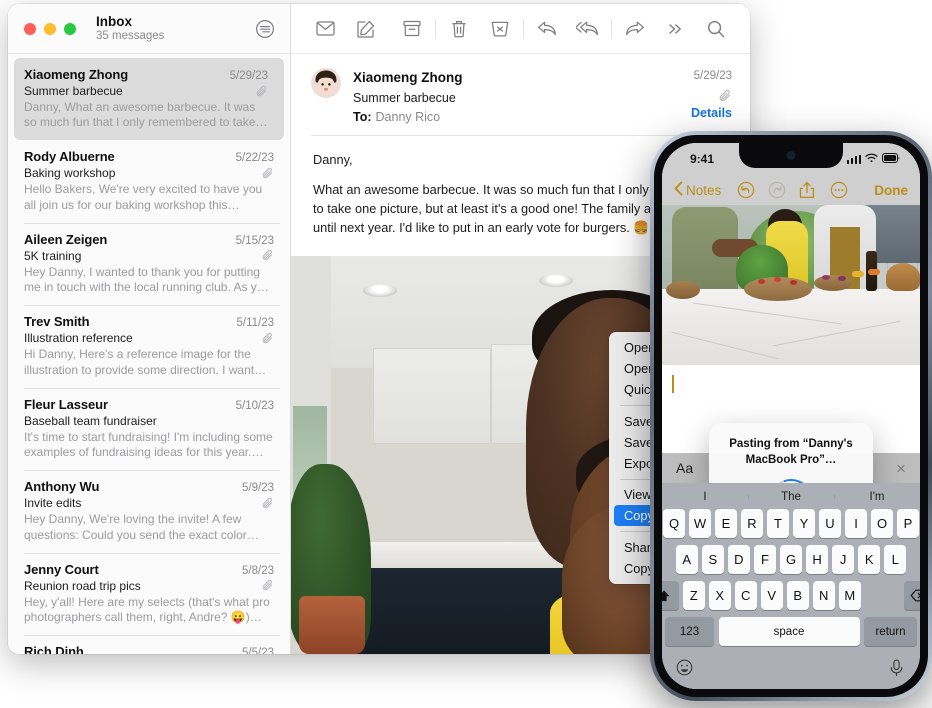 The image size is (932, 708). Describe the element at coordinates (720, 595) in the screenshot. I see `key-x: X` at that location.